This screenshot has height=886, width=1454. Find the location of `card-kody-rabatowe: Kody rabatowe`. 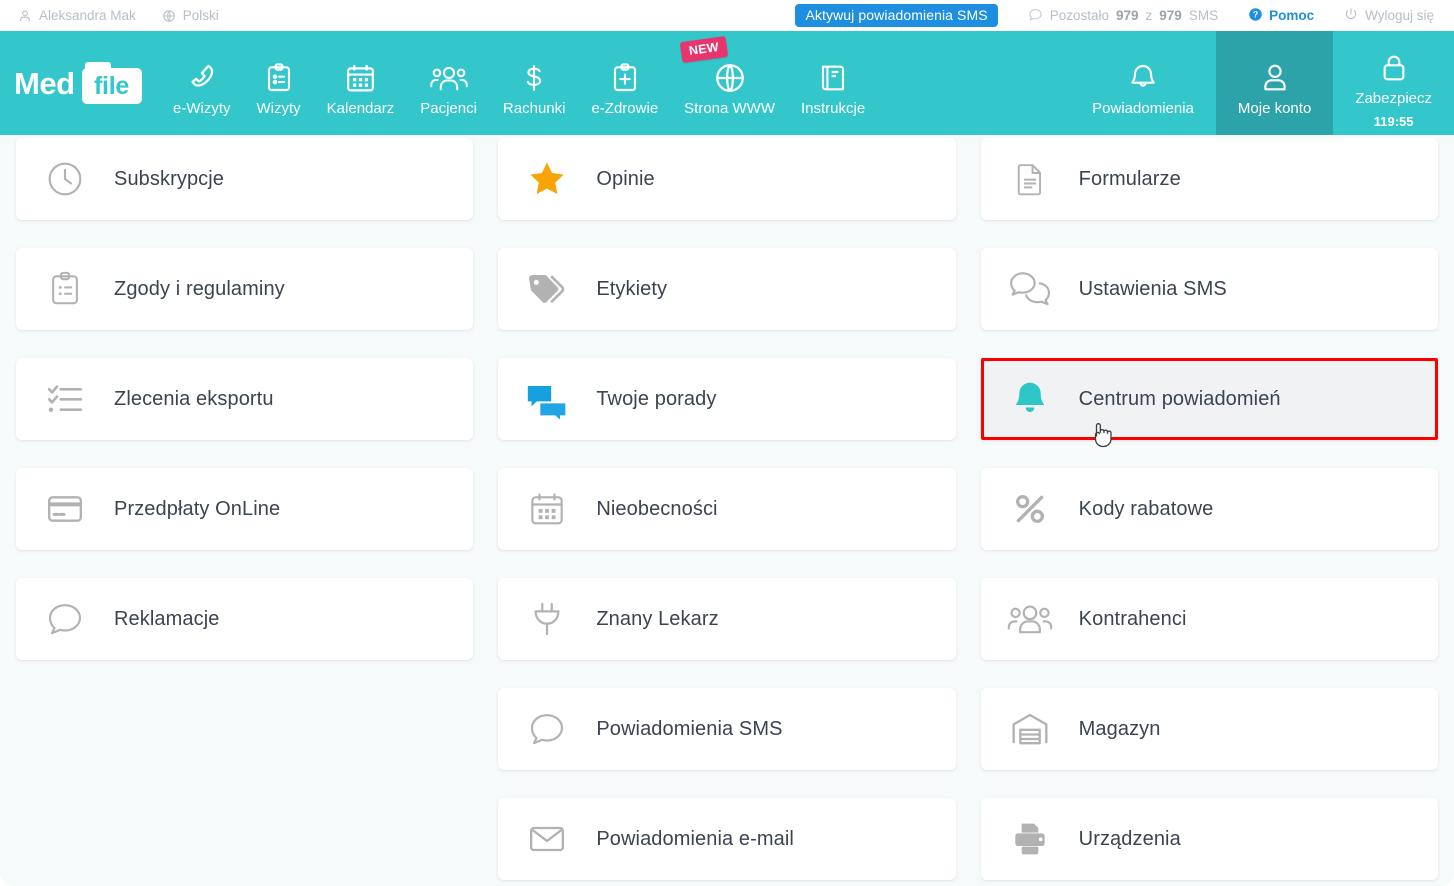

card-kody-rabatowe: Kody rabatowe is located at coordinates (1209, 509).